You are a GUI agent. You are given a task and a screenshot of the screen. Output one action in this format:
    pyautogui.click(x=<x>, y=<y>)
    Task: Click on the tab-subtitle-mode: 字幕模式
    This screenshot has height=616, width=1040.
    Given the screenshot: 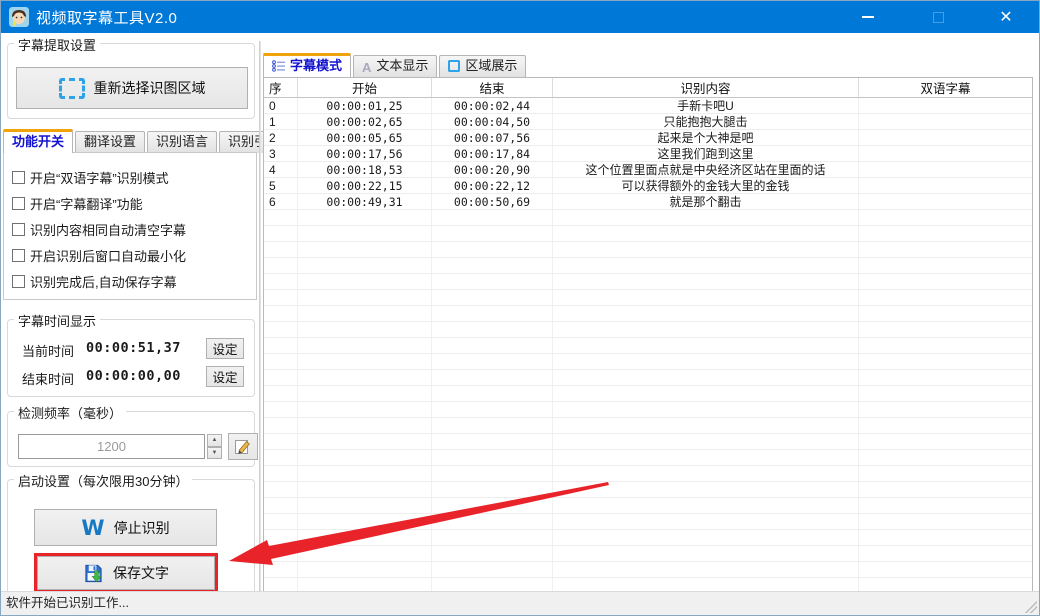 What is the action you would take?
    pyautogui.click(x=307, y=65)
    